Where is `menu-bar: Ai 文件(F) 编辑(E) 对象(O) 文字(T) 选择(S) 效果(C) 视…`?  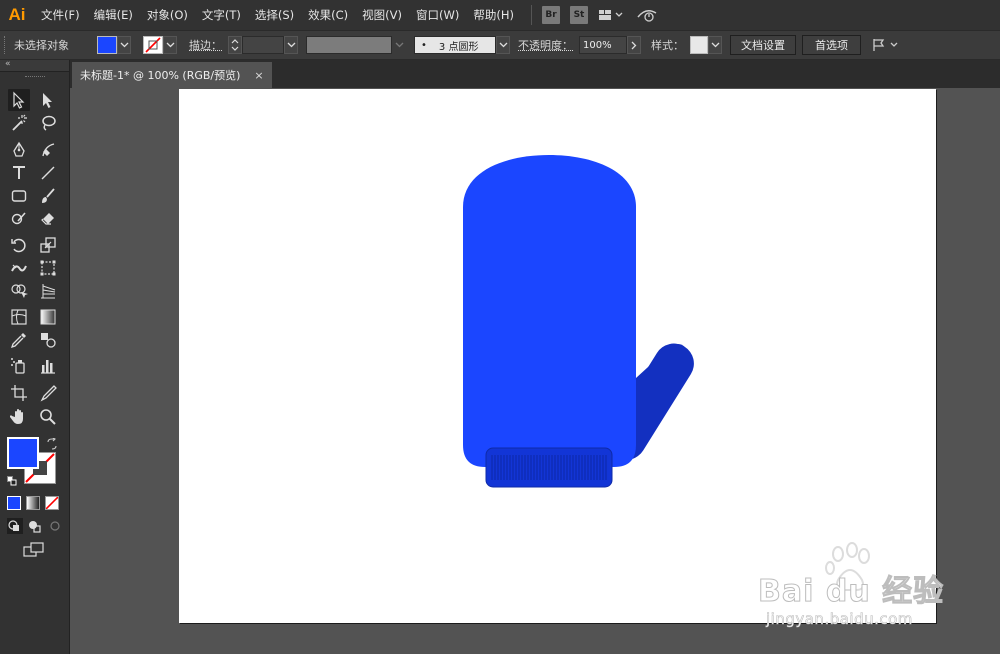
menu-bar: Ai 文件(F) 编辑(E) 对象(O) 文字(T) 选择(S) 效果(C) 视… is located at coordinates (500, 15).